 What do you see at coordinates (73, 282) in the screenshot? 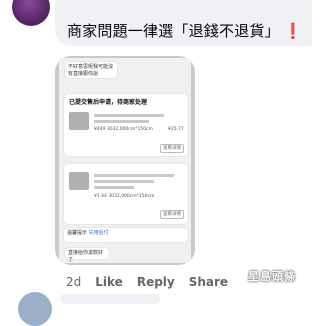
I see `comment-timestamp: 2d` at bounding box center [73, 282].